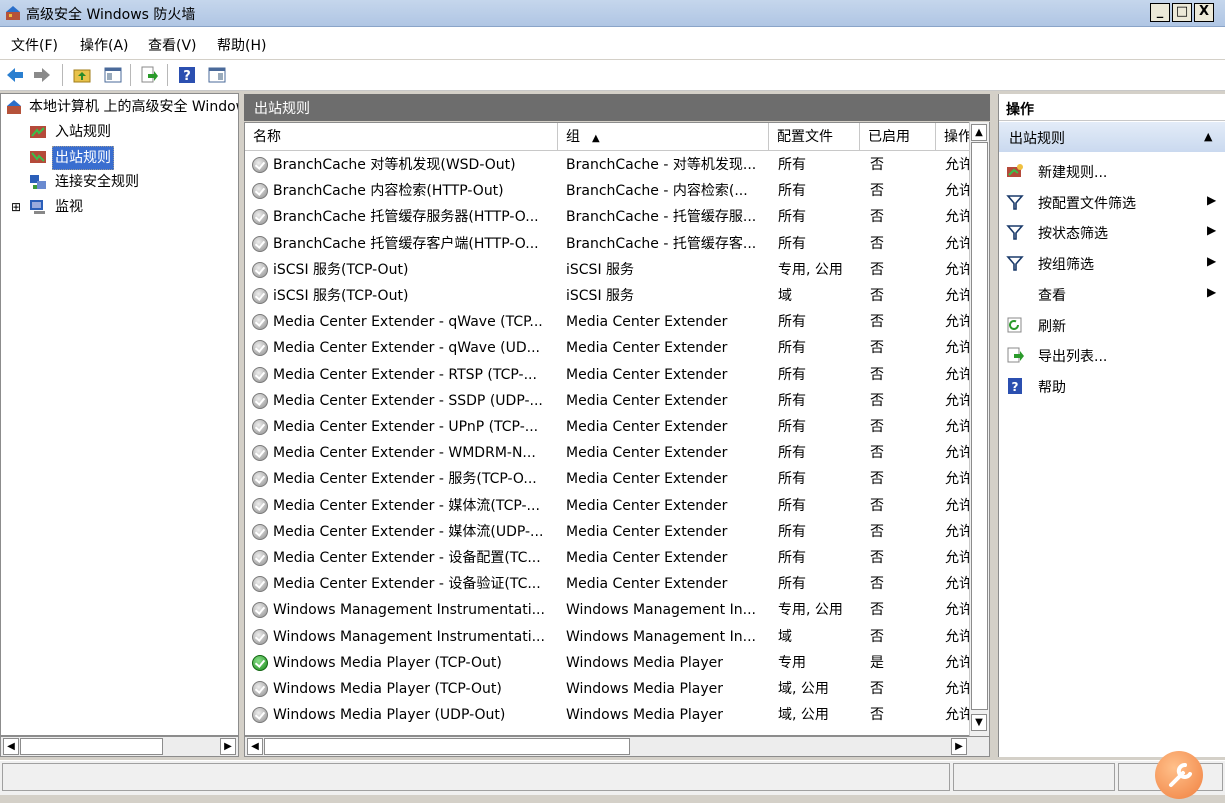 The width and height of the screenshot is (1225, 803). I want to click on rule-enabled-icon, so click(260, 662).